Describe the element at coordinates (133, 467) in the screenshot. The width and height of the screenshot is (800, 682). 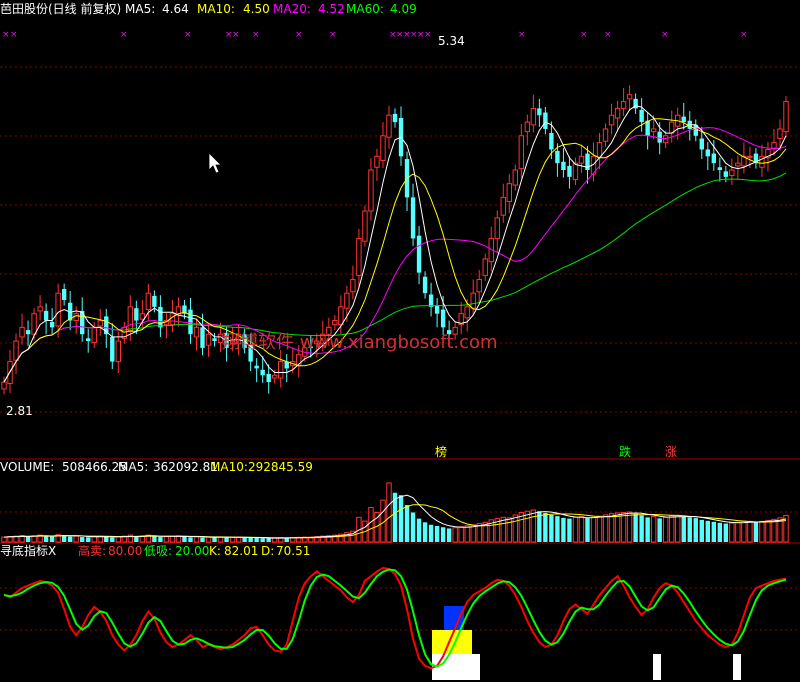
I see `volume-ma5-label: MA5:` at that location.